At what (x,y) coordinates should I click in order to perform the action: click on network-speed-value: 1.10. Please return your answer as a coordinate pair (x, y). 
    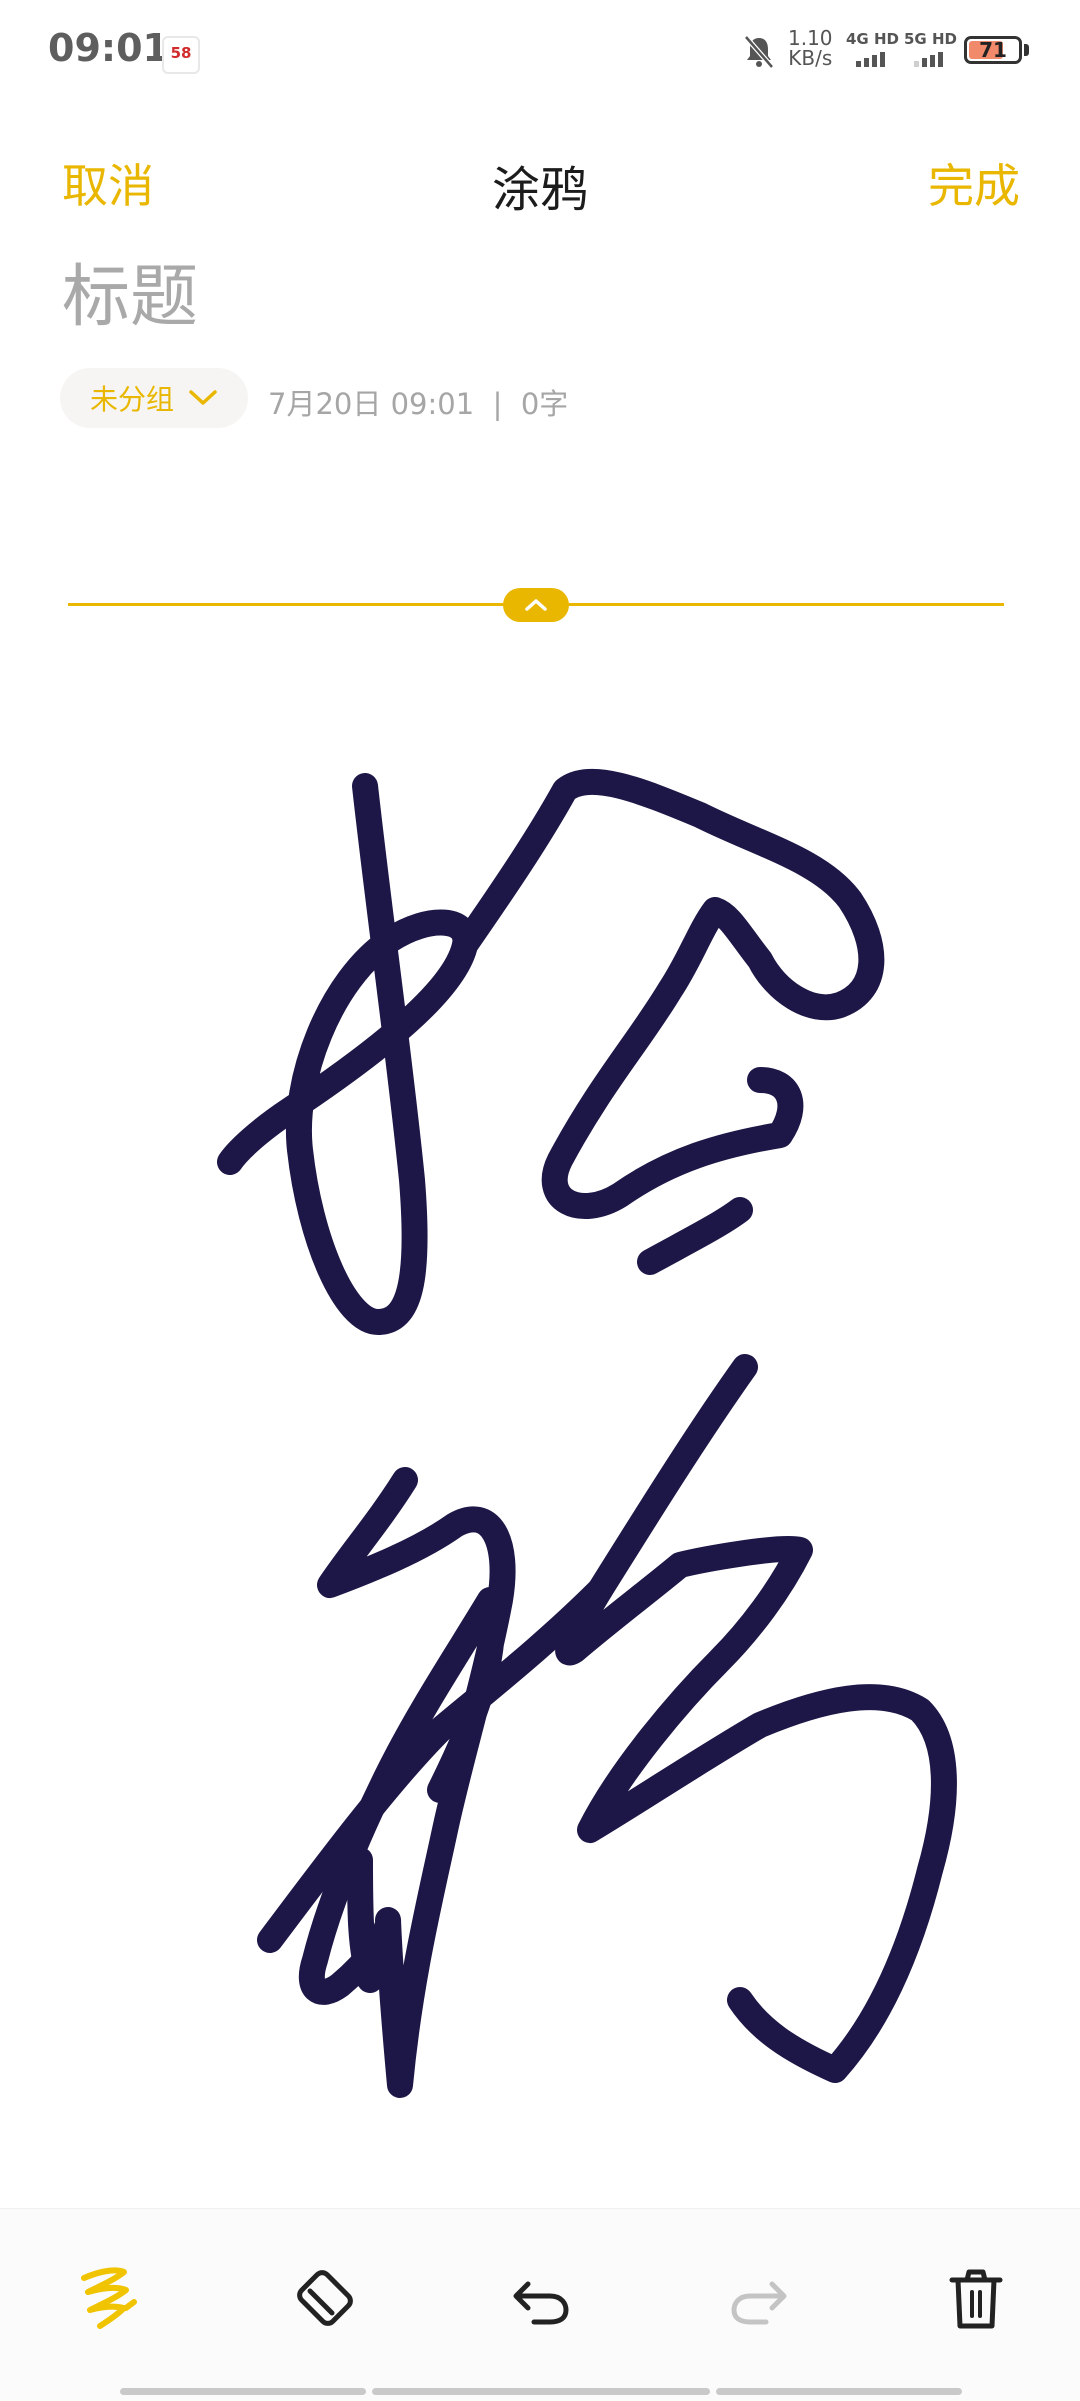
    Looking at the image, I should click on (810, 38).